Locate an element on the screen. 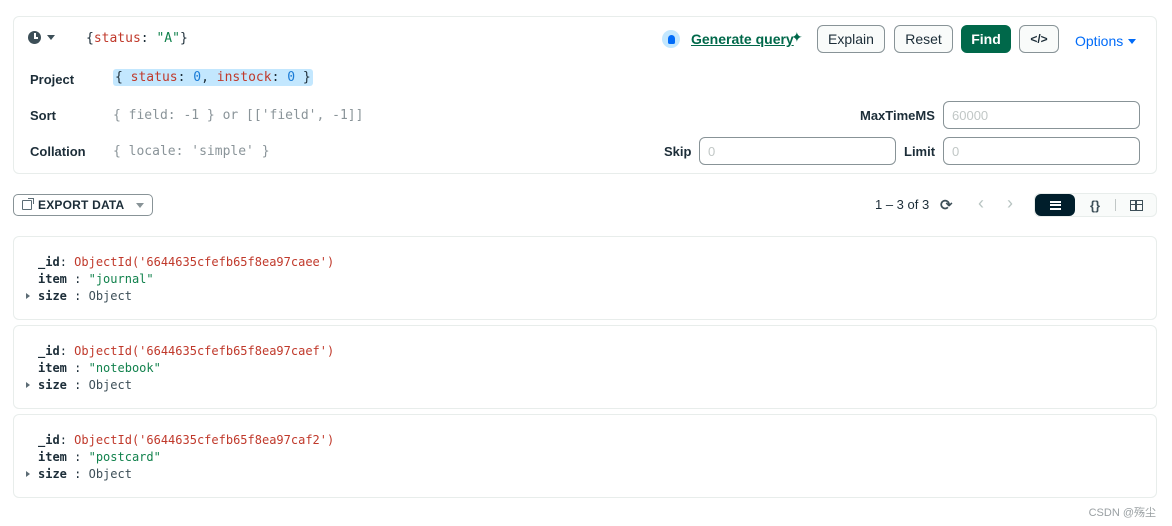  table-icon is located at coordinates (1136, 205).